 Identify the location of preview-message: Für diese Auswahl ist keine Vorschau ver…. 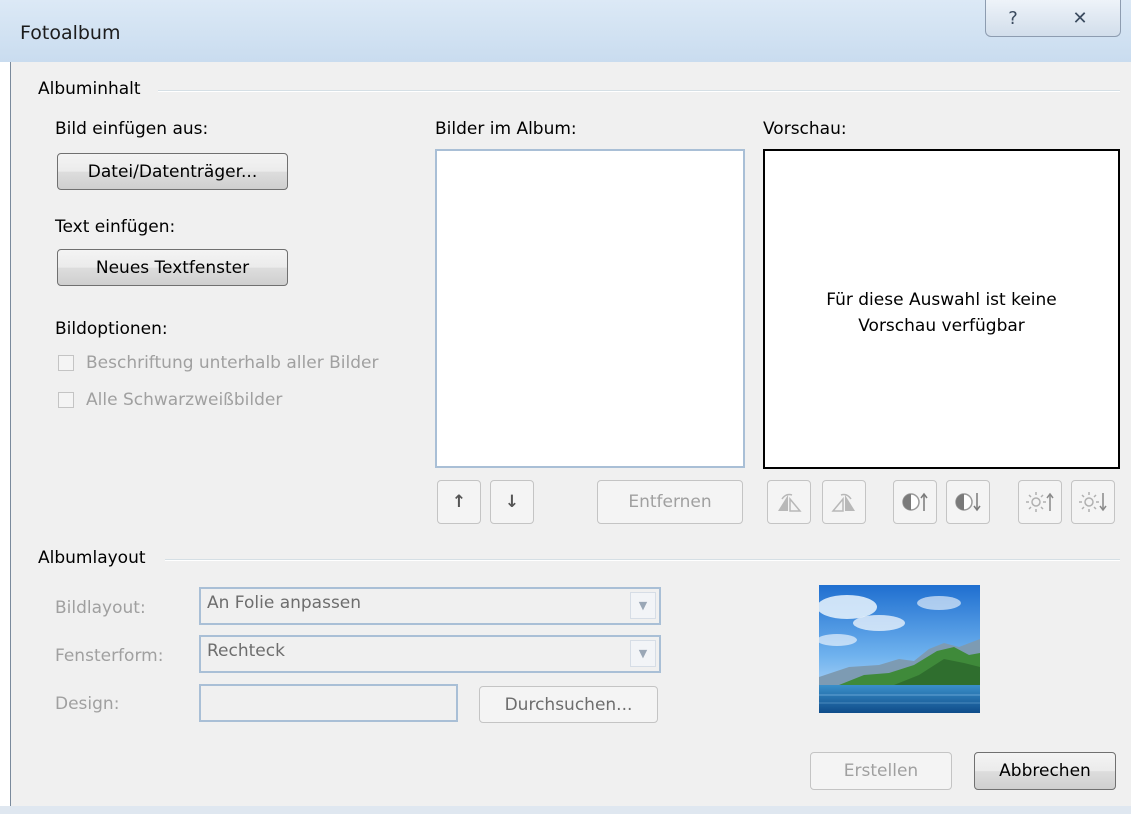
(941, 313).